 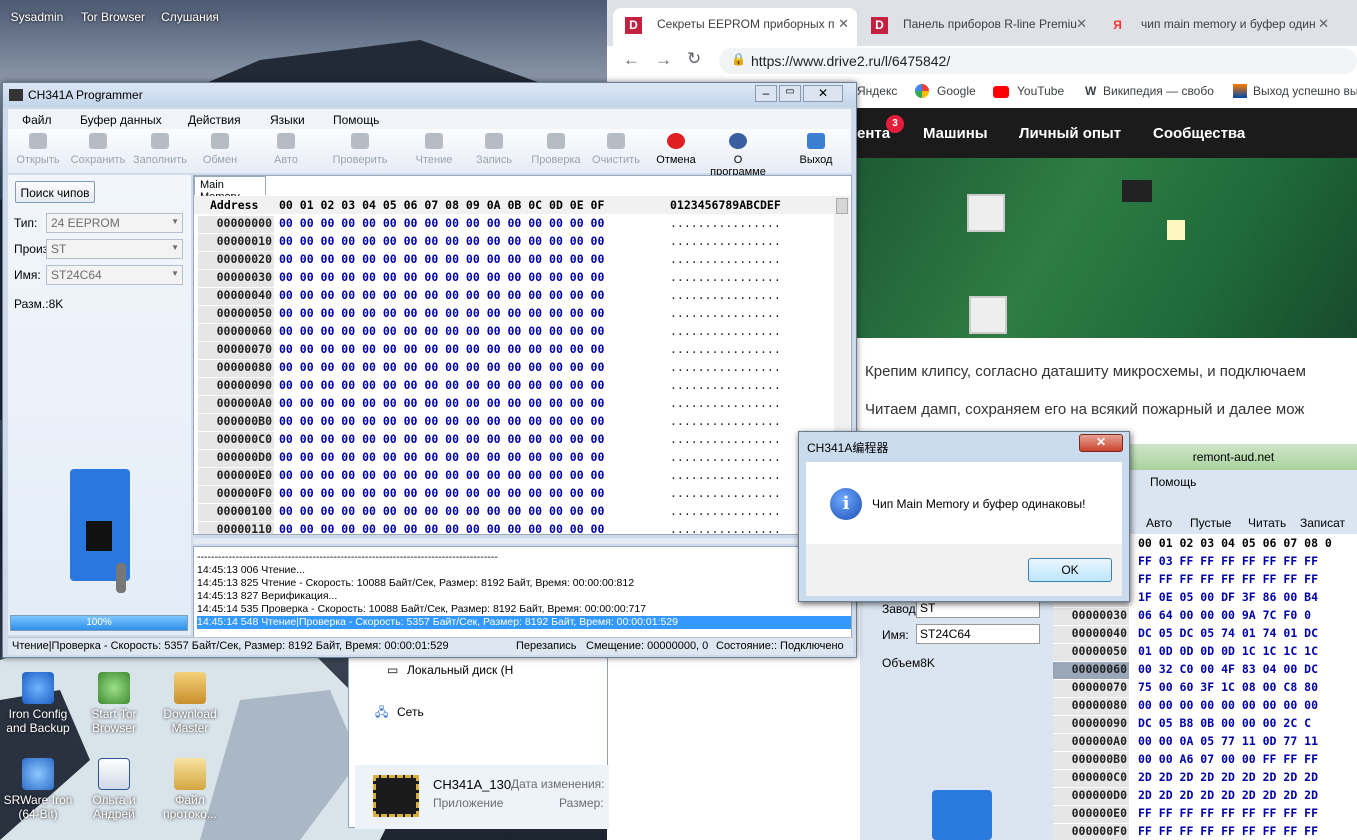 What do you see at coordinates (663, 60) in the screenshot?
I see `forward-arrow-icon: →` at bounding box center [663, 60].